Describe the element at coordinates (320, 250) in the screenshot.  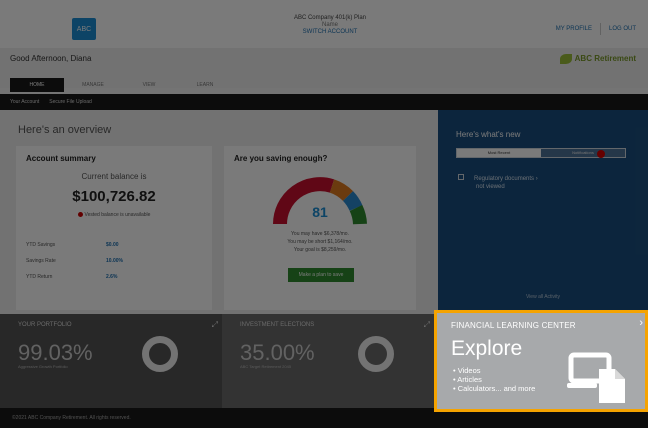
I see `savings-line: Your goal is $8,259/mo.` at that location.